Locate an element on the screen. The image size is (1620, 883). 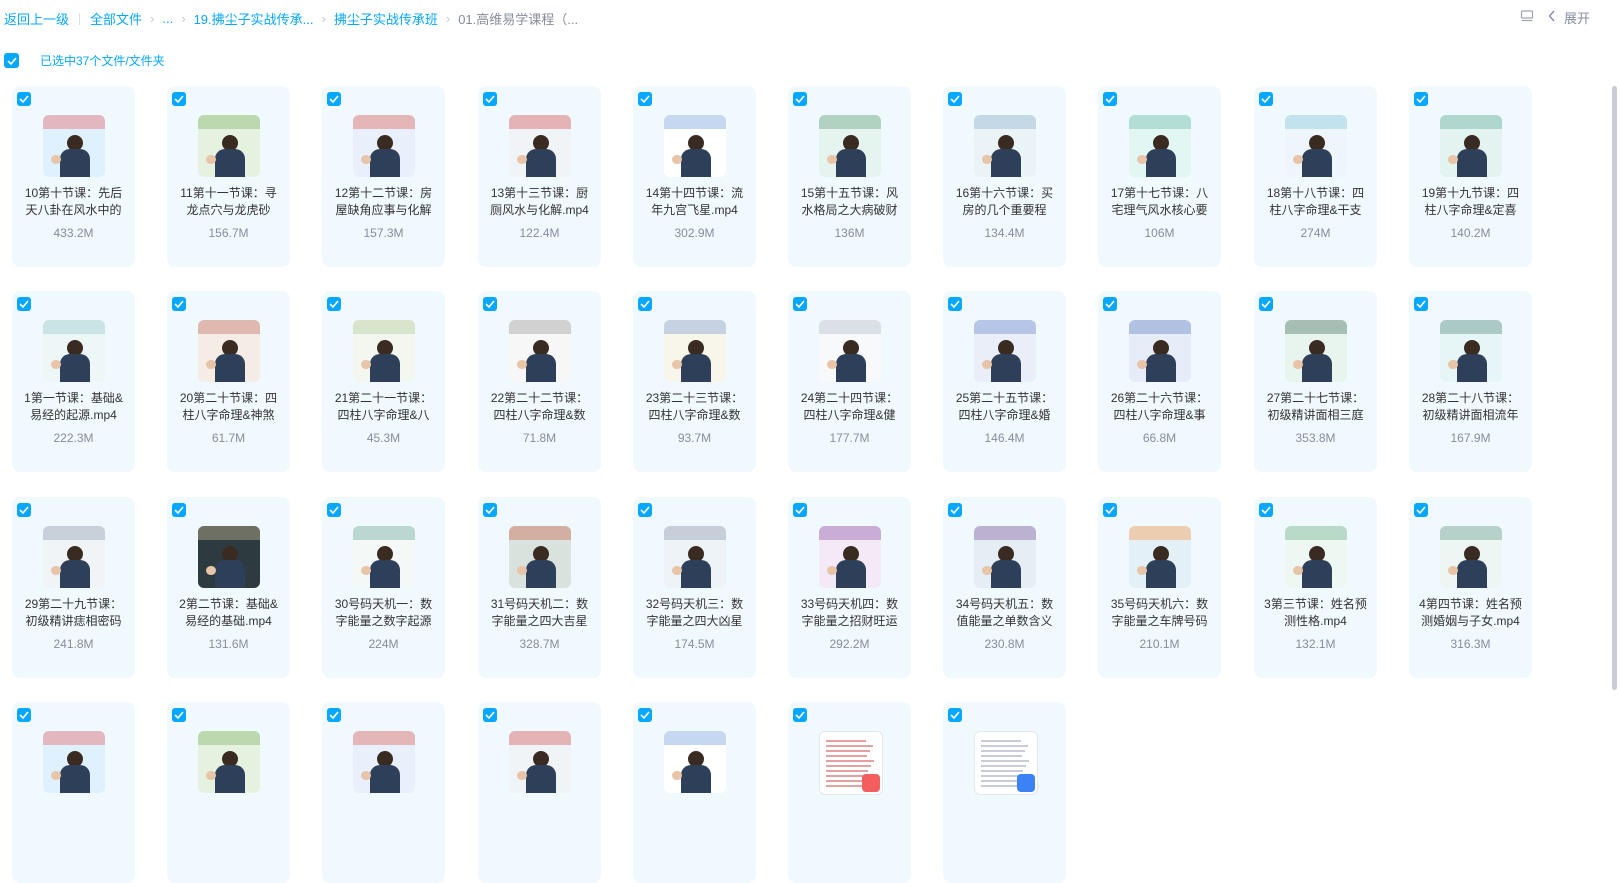
view-controls: 展开 is located at coordinates (1555, 17).